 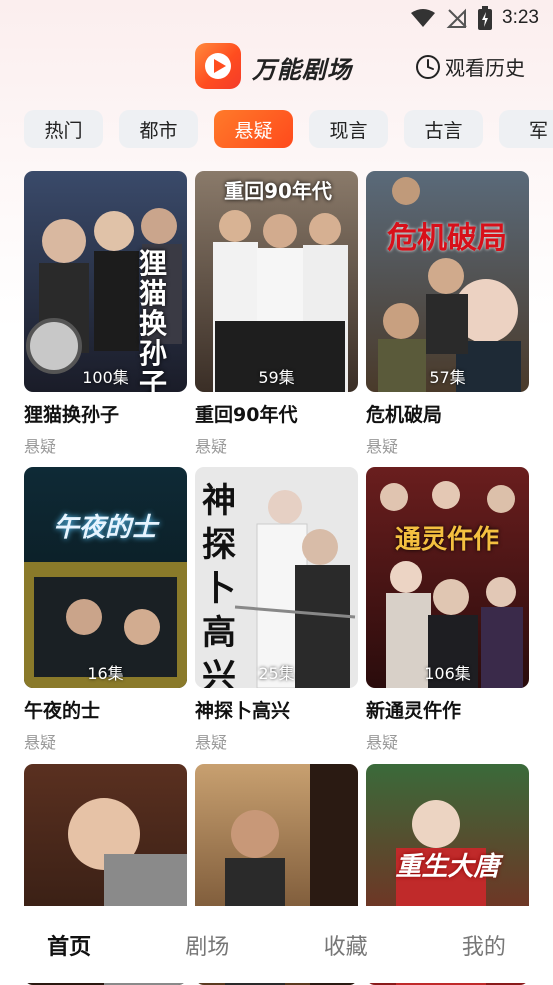 What do you see at coordinates (447, 867) in the screenshot?
I see `poster-title-art: 重生大唐` at bounding box center [447, 867].